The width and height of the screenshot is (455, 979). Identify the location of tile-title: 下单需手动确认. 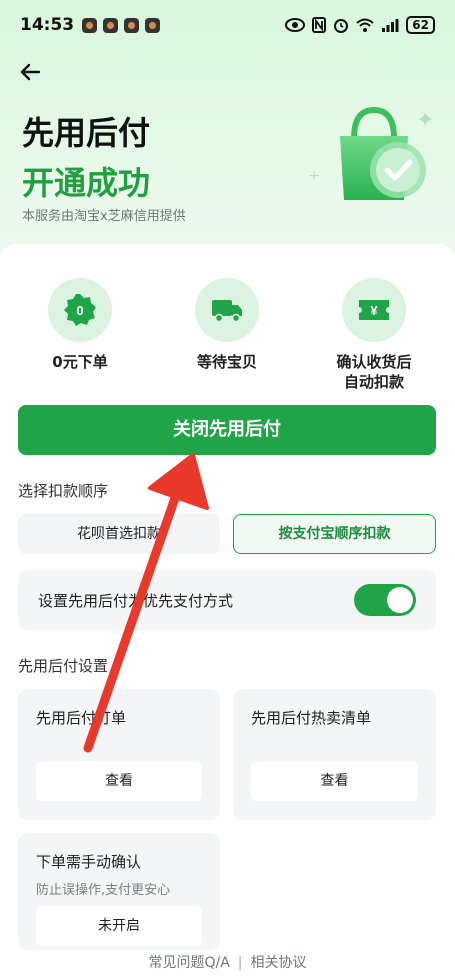
(89, 862).